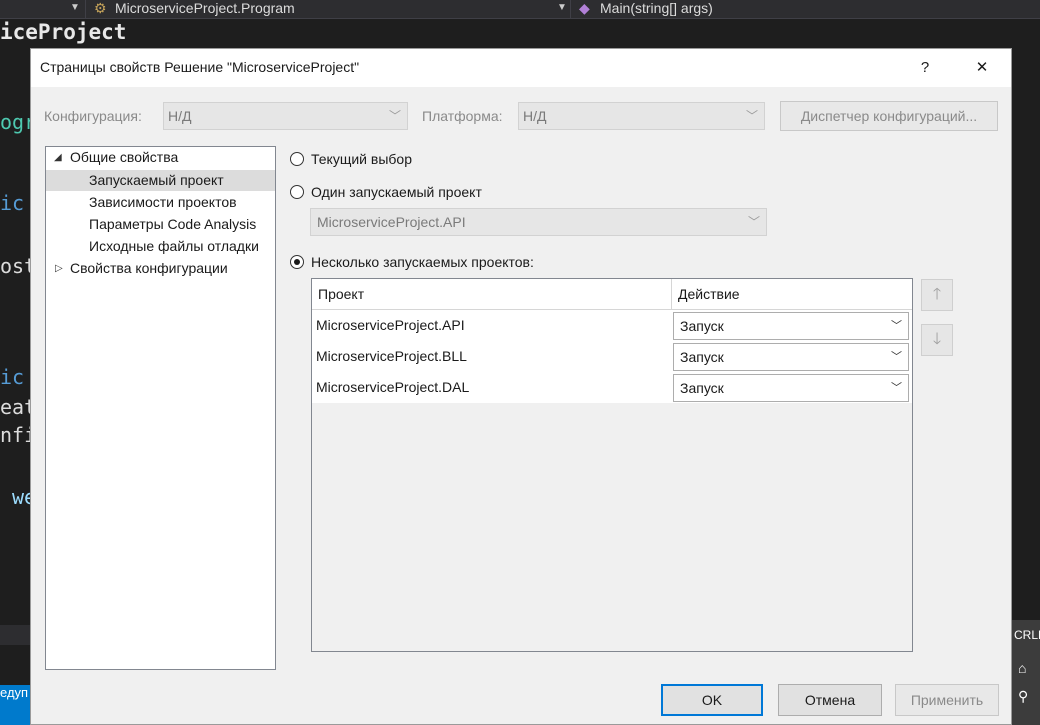  Describe the element at coordinates (1023, 696) in the screenshot. I see `search-icon: ⚲` at that location.